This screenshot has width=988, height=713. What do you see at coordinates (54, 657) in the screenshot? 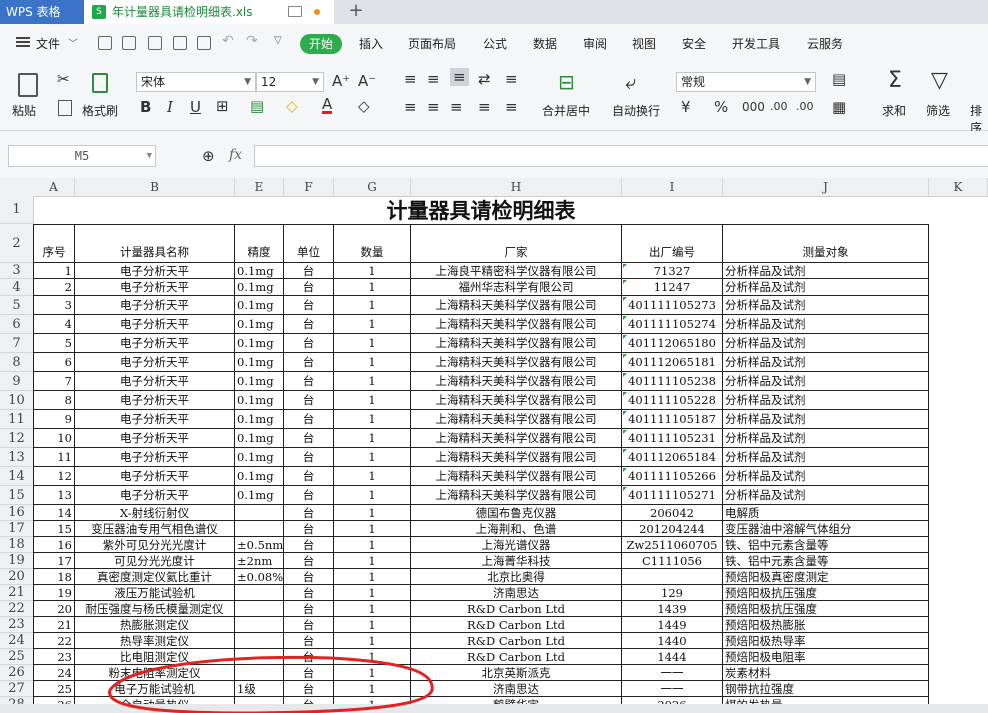
I see `table-cell: 23` at bounding box center [54, 657].